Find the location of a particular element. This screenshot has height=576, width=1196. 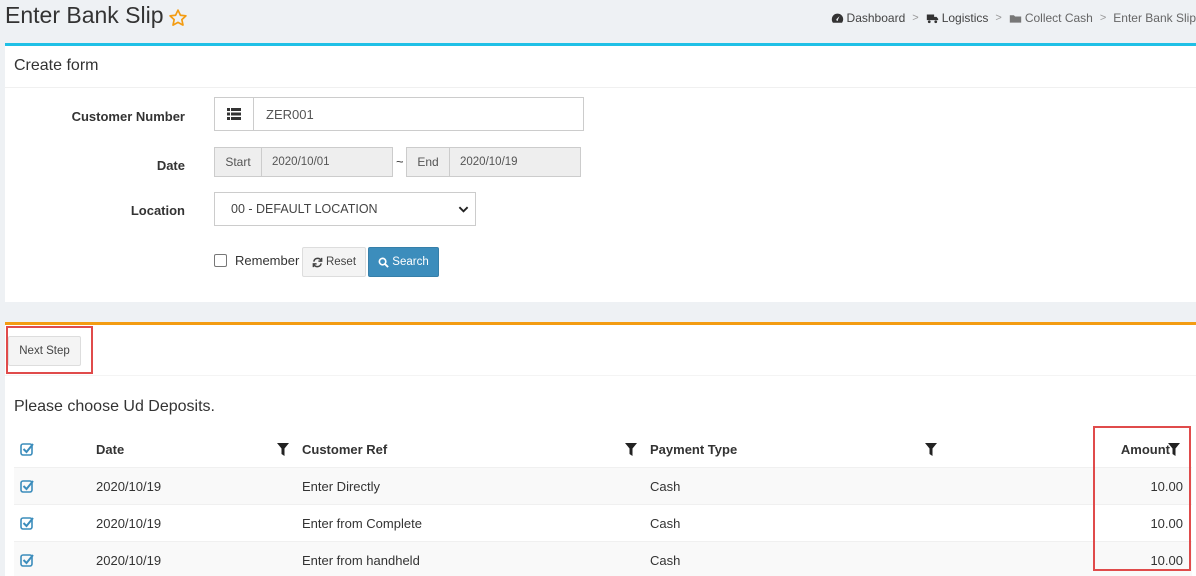

breadcrumb-label: Logistics is located at coordinates (965, 18).